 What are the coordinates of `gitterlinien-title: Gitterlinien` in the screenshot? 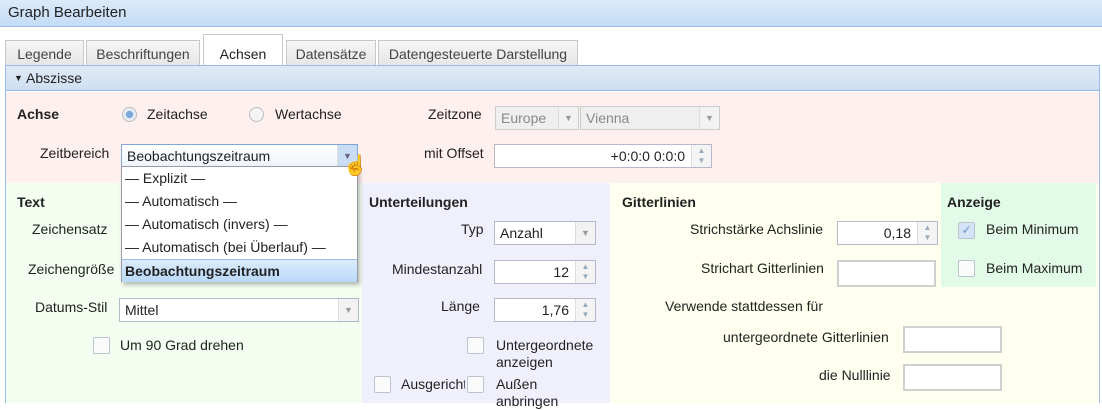 It's located at (659, 202).